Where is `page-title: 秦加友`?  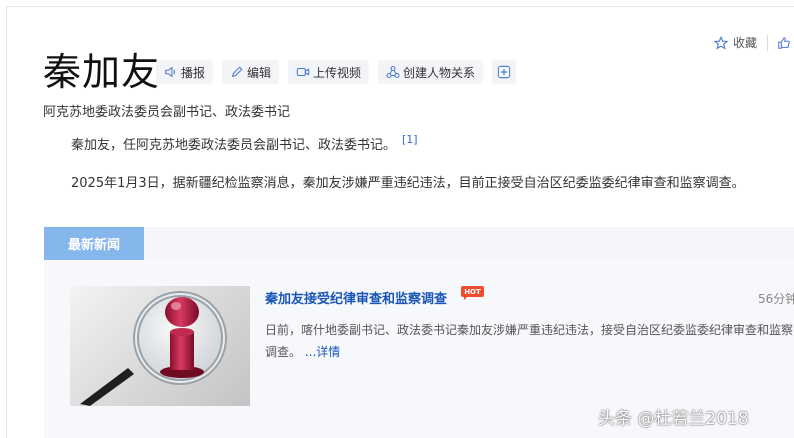 page-title: 秦加友 is located at coordinates (102, 72).